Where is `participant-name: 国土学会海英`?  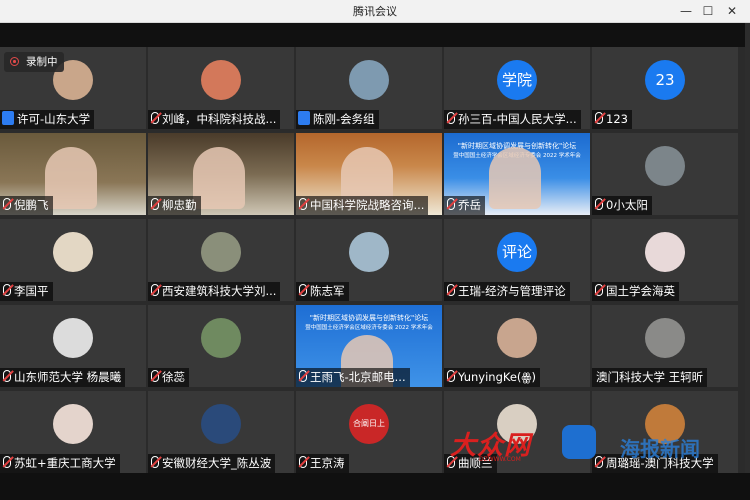
participant-name: 国土学会海英 is located at coordinates (640, 291).